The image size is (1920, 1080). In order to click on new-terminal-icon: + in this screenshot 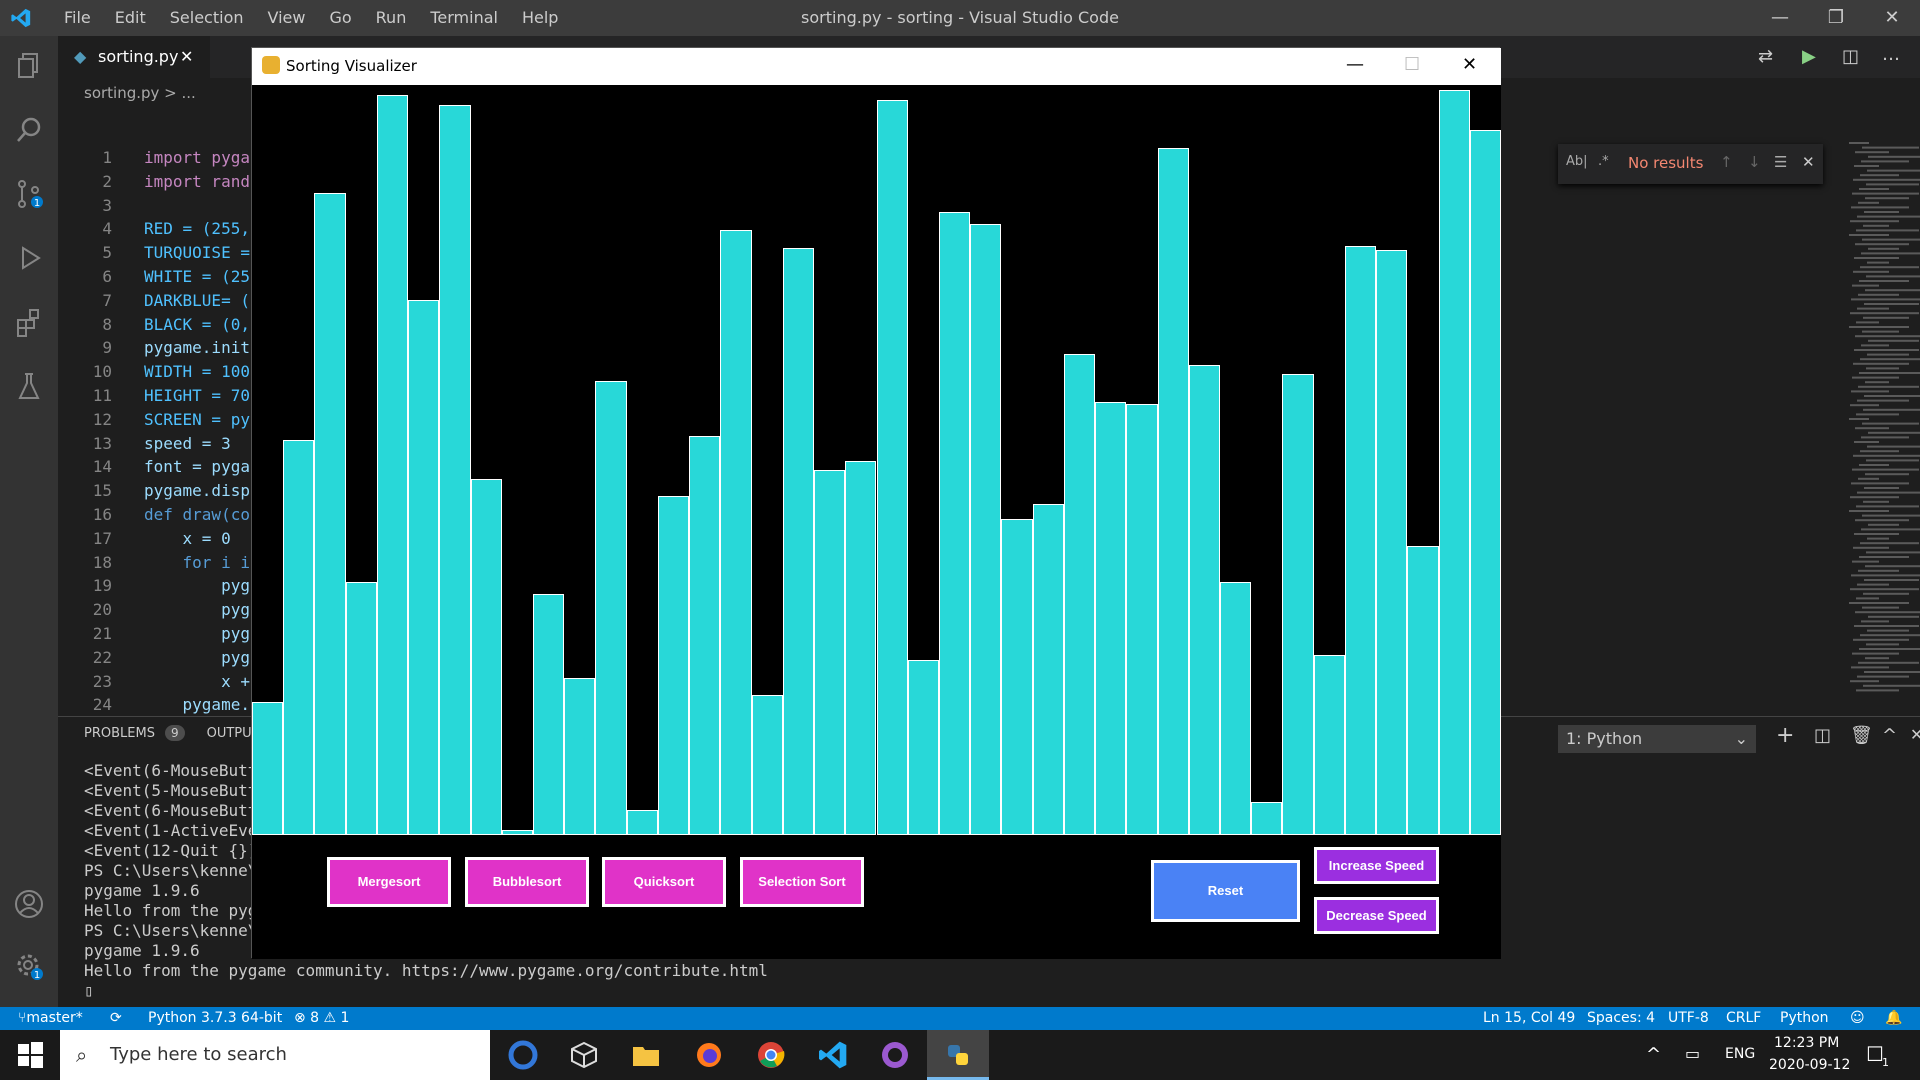, I will do `click(1785, 735)`.